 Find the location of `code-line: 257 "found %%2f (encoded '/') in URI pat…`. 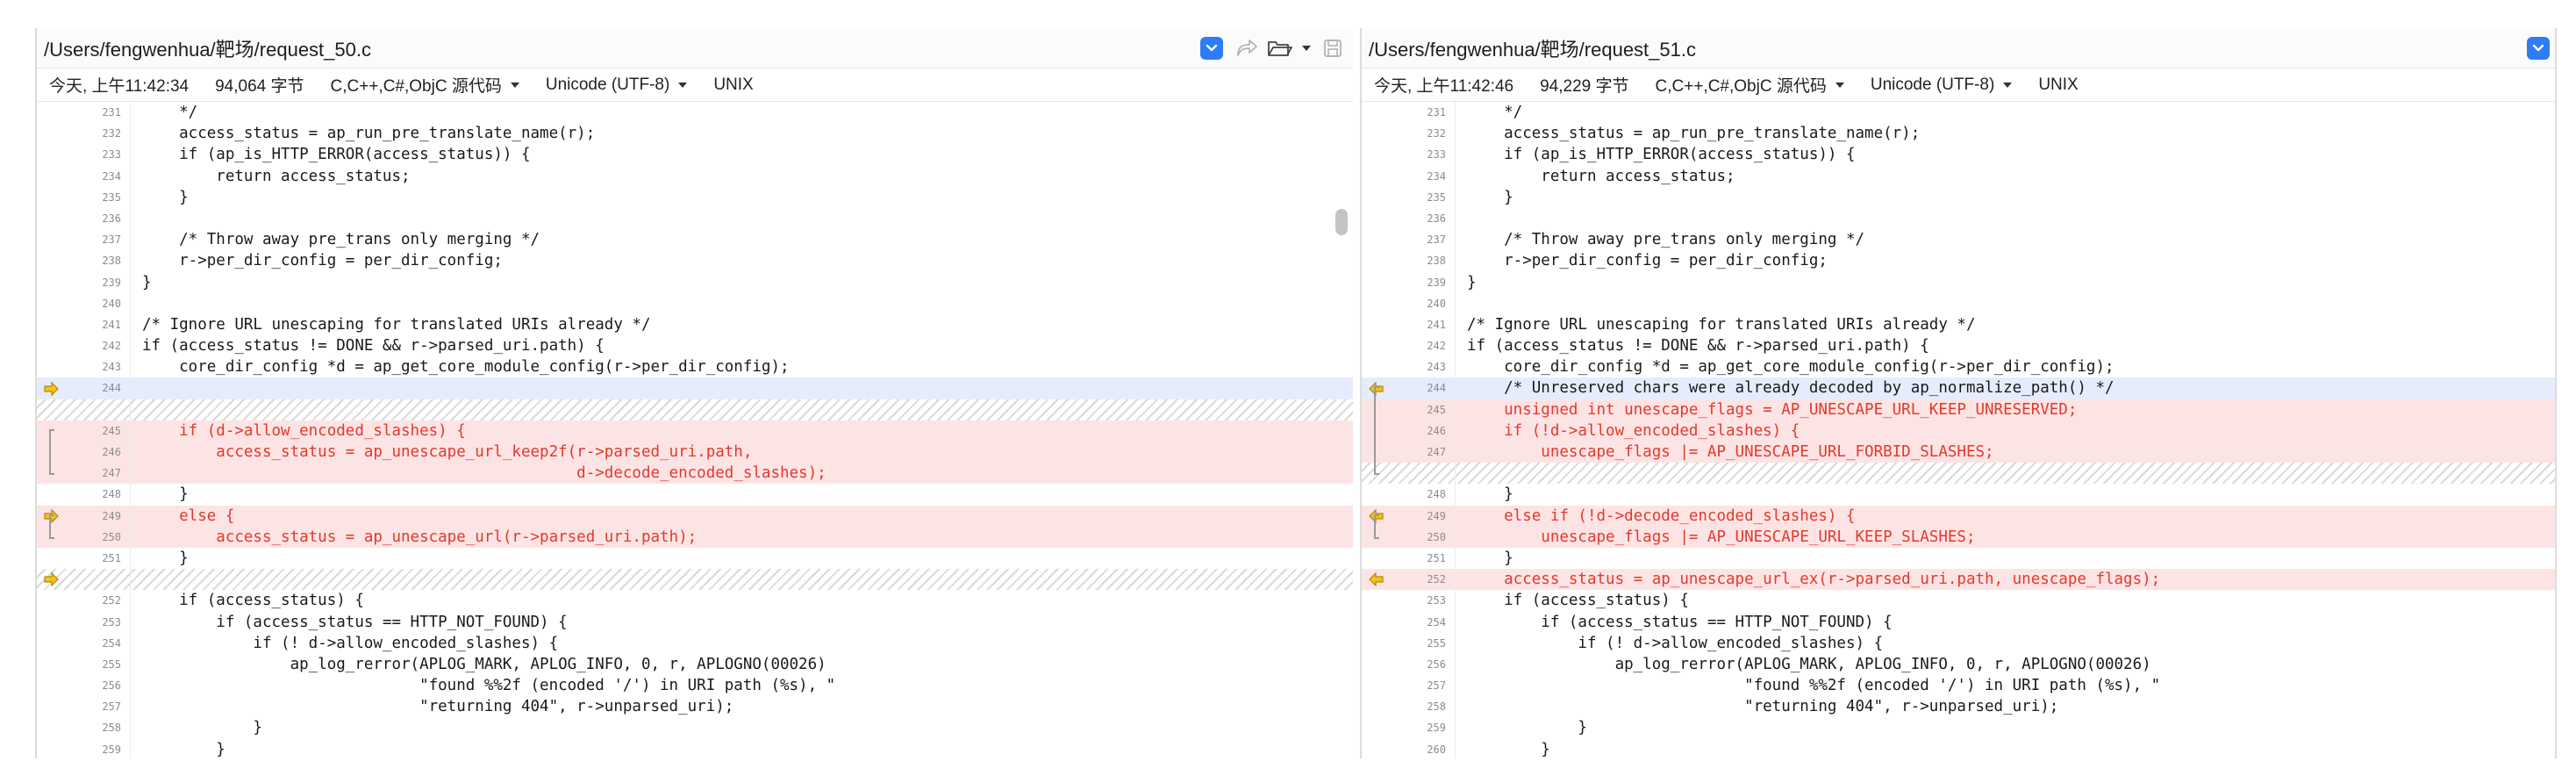

code-line: 257 "found %%2f (encoded '/') in URI pat… is located at coordinates (1958, 686).